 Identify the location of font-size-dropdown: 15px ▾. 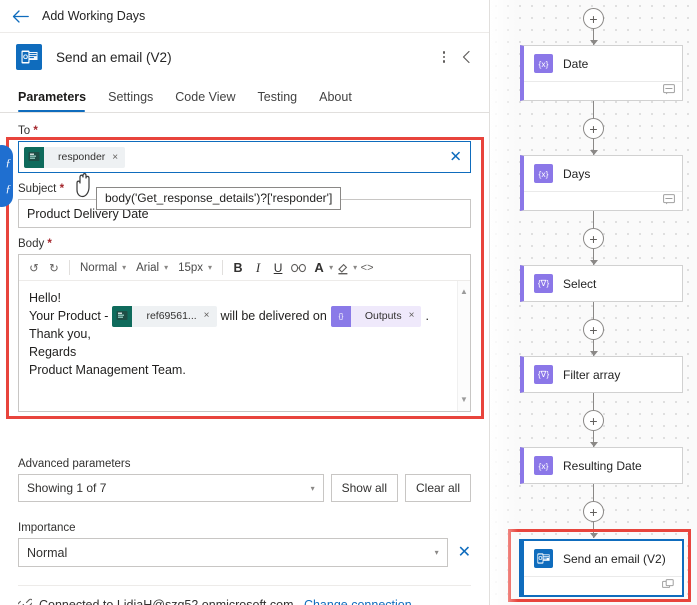
(195, 268).